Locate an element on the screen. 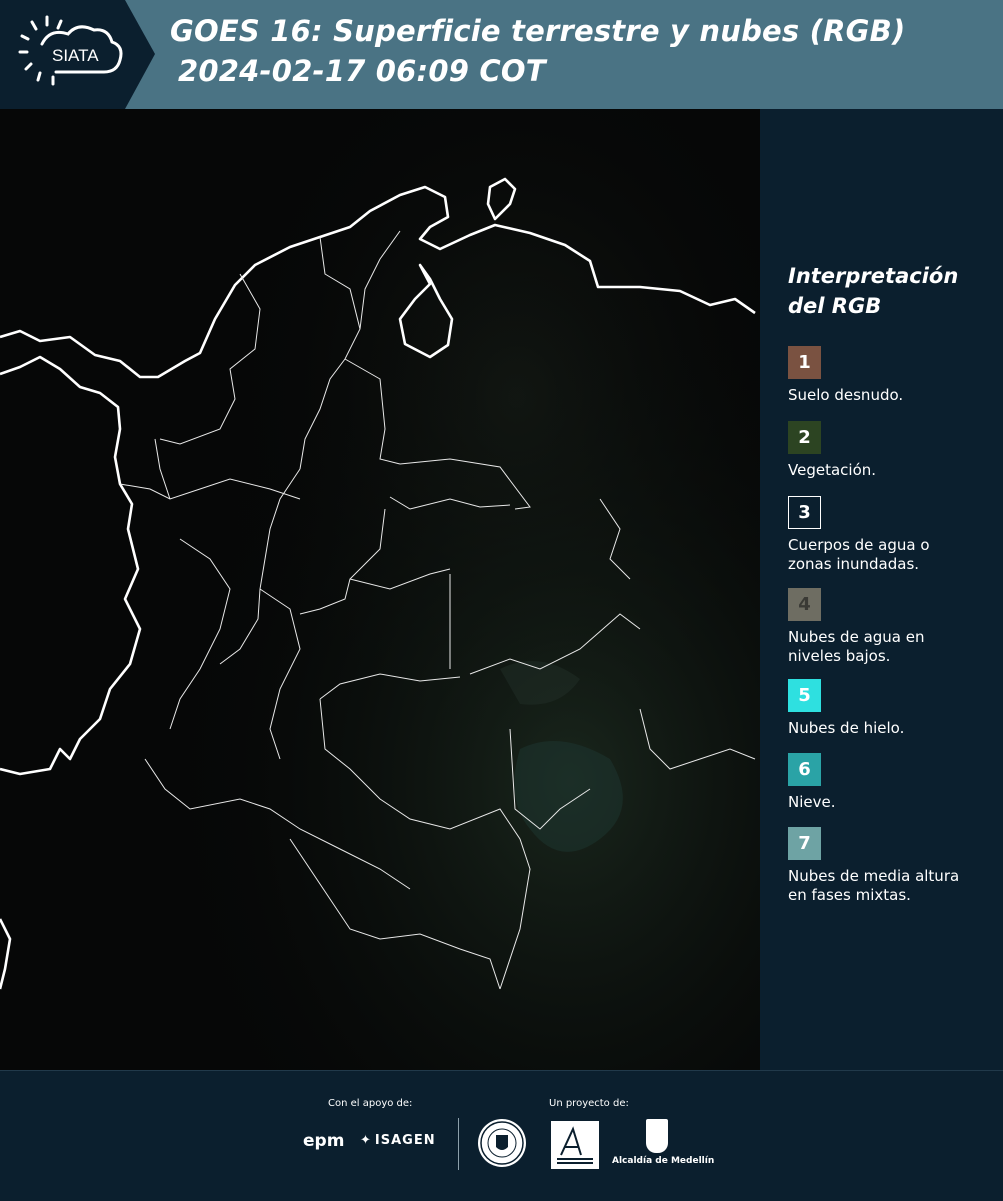  shield-icon is located at coordinates (657, 1136).